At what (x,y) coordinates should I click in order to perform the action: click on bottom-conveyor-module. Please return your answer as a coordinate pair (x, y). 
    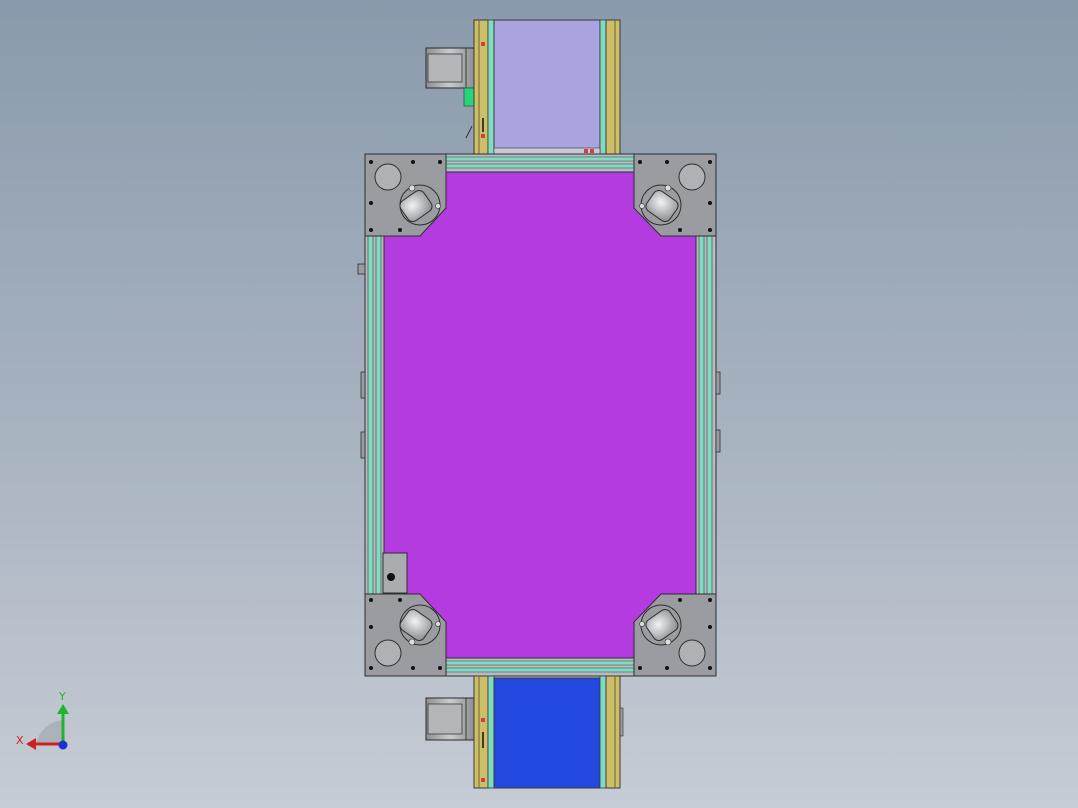
    Looking at the image, I should click on (524, 732).